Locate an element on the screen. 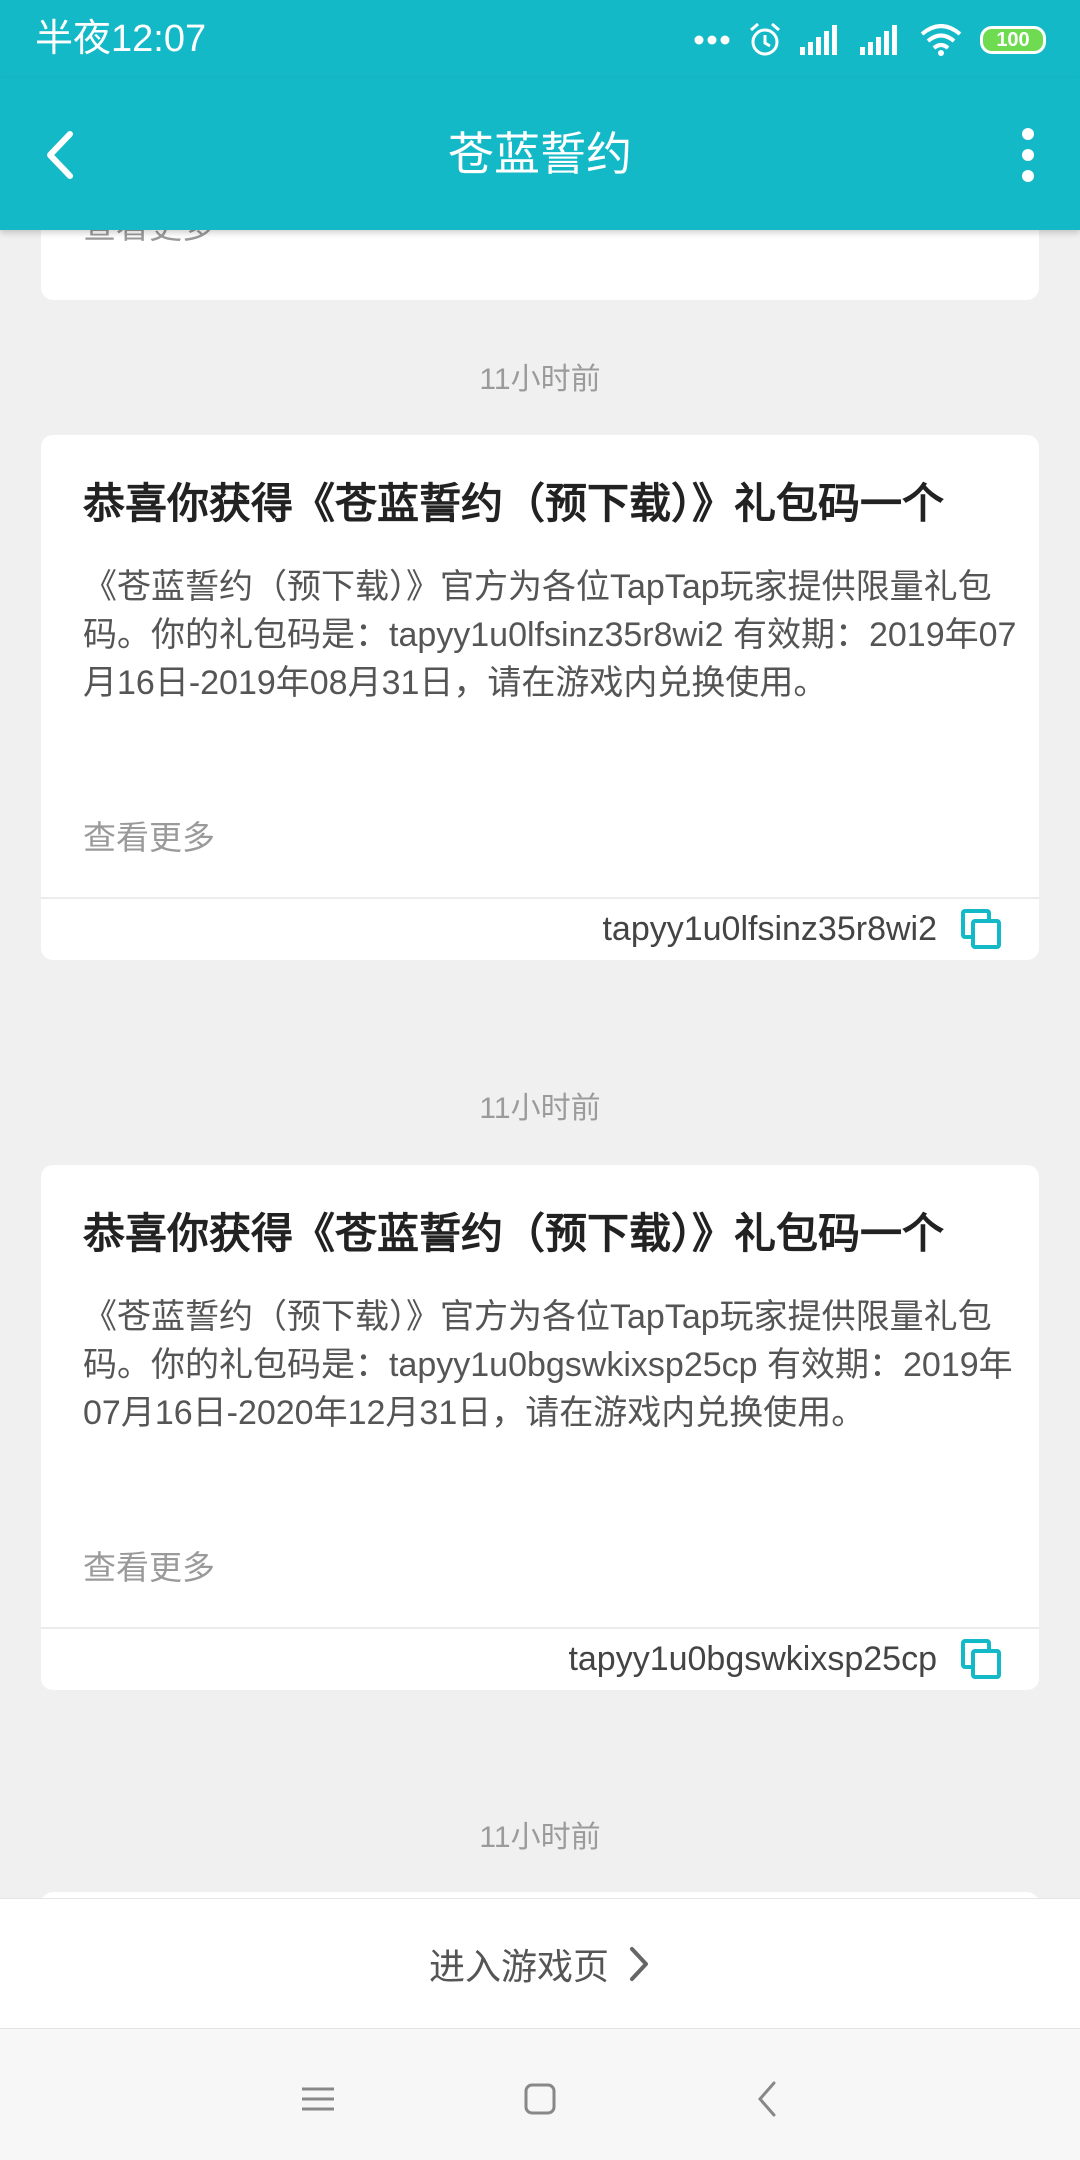  gift-code-row: tapyy1u0lfsinz35r8wi2 is located at coordinates (802, 929).